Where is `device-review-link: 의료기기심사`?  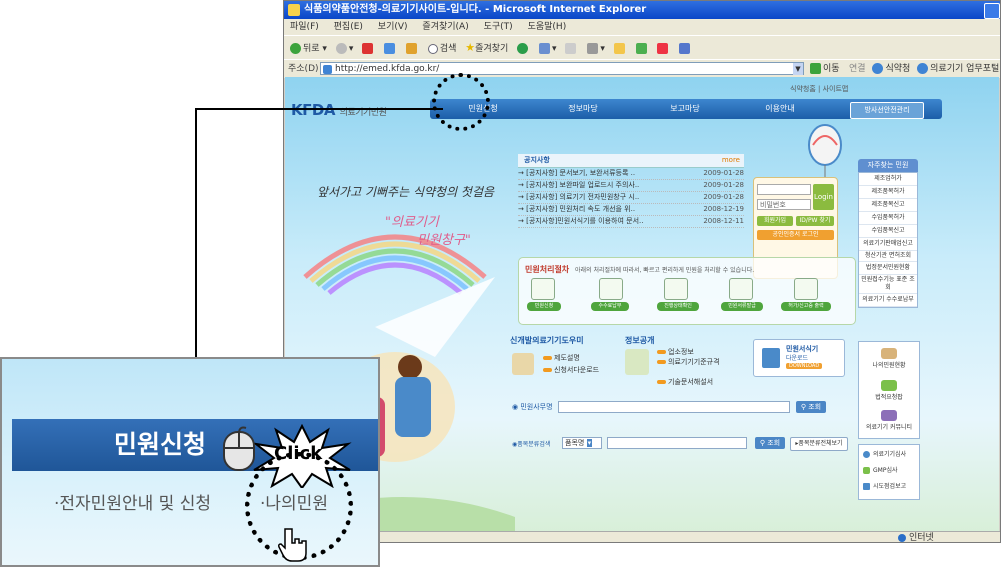
device-review-link: 의료기기심사 is located at coordinates (884, 453).